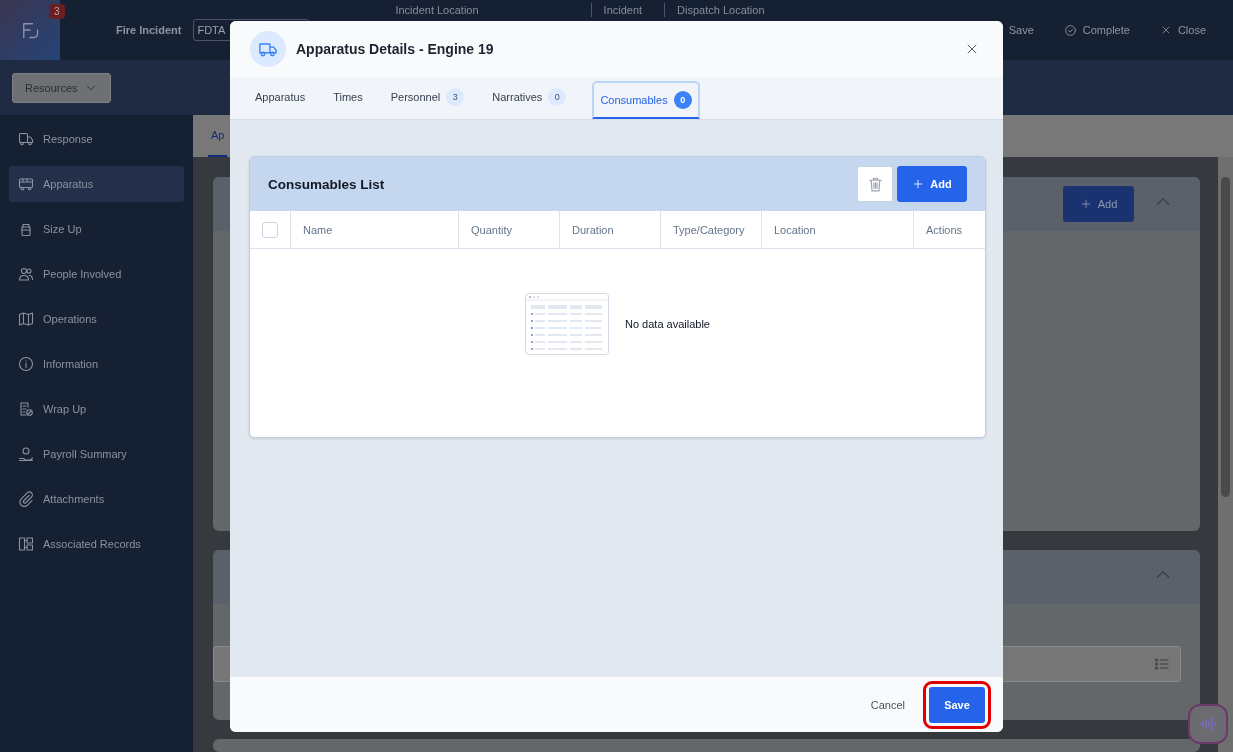  What do you see at coordinates (887, 704) in the screenshot?
I see `cancel-button: Cancel` at bounding box center [887, 704].